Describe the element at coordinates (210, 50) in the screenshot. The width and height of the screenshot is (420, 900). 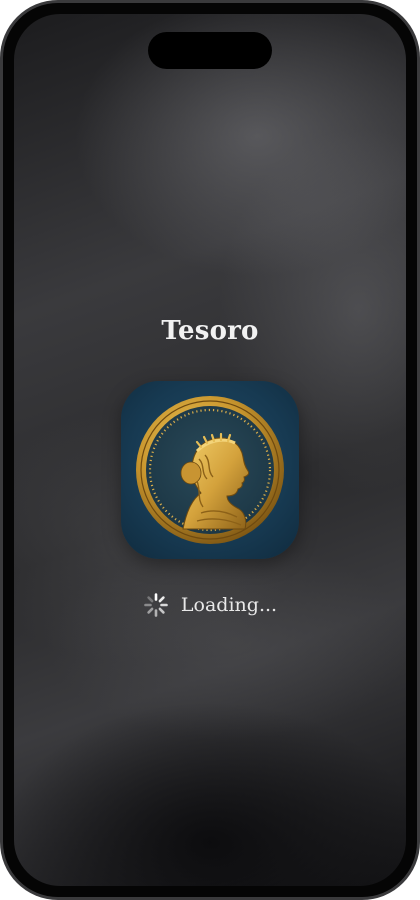
I see `dynamic-island` at that location.